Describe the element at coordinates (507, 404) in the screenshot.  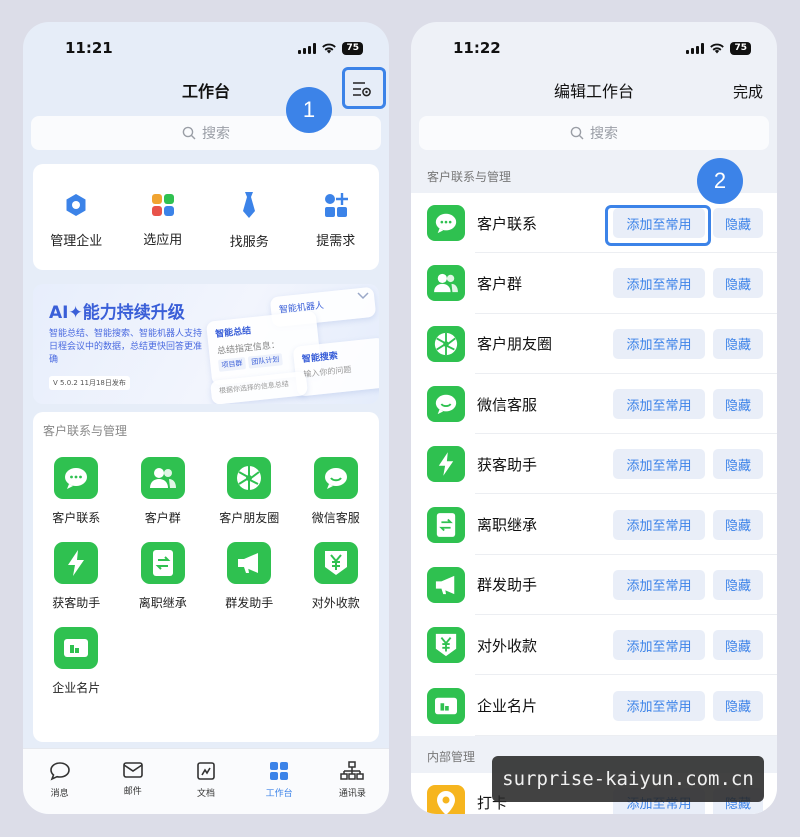
I see `item-name: 微信客服` at that location.